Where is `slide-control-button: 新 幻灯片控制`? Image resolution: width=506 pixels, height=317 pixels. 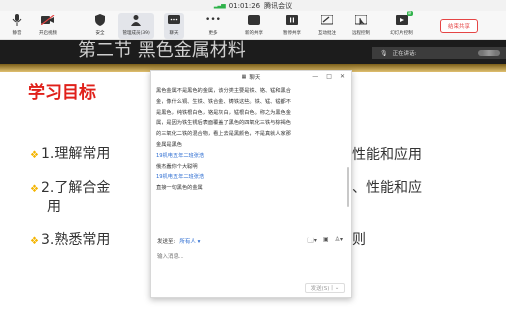
slide-control-button: 新 幻灯片控制 is located at coordinates (401, 23).